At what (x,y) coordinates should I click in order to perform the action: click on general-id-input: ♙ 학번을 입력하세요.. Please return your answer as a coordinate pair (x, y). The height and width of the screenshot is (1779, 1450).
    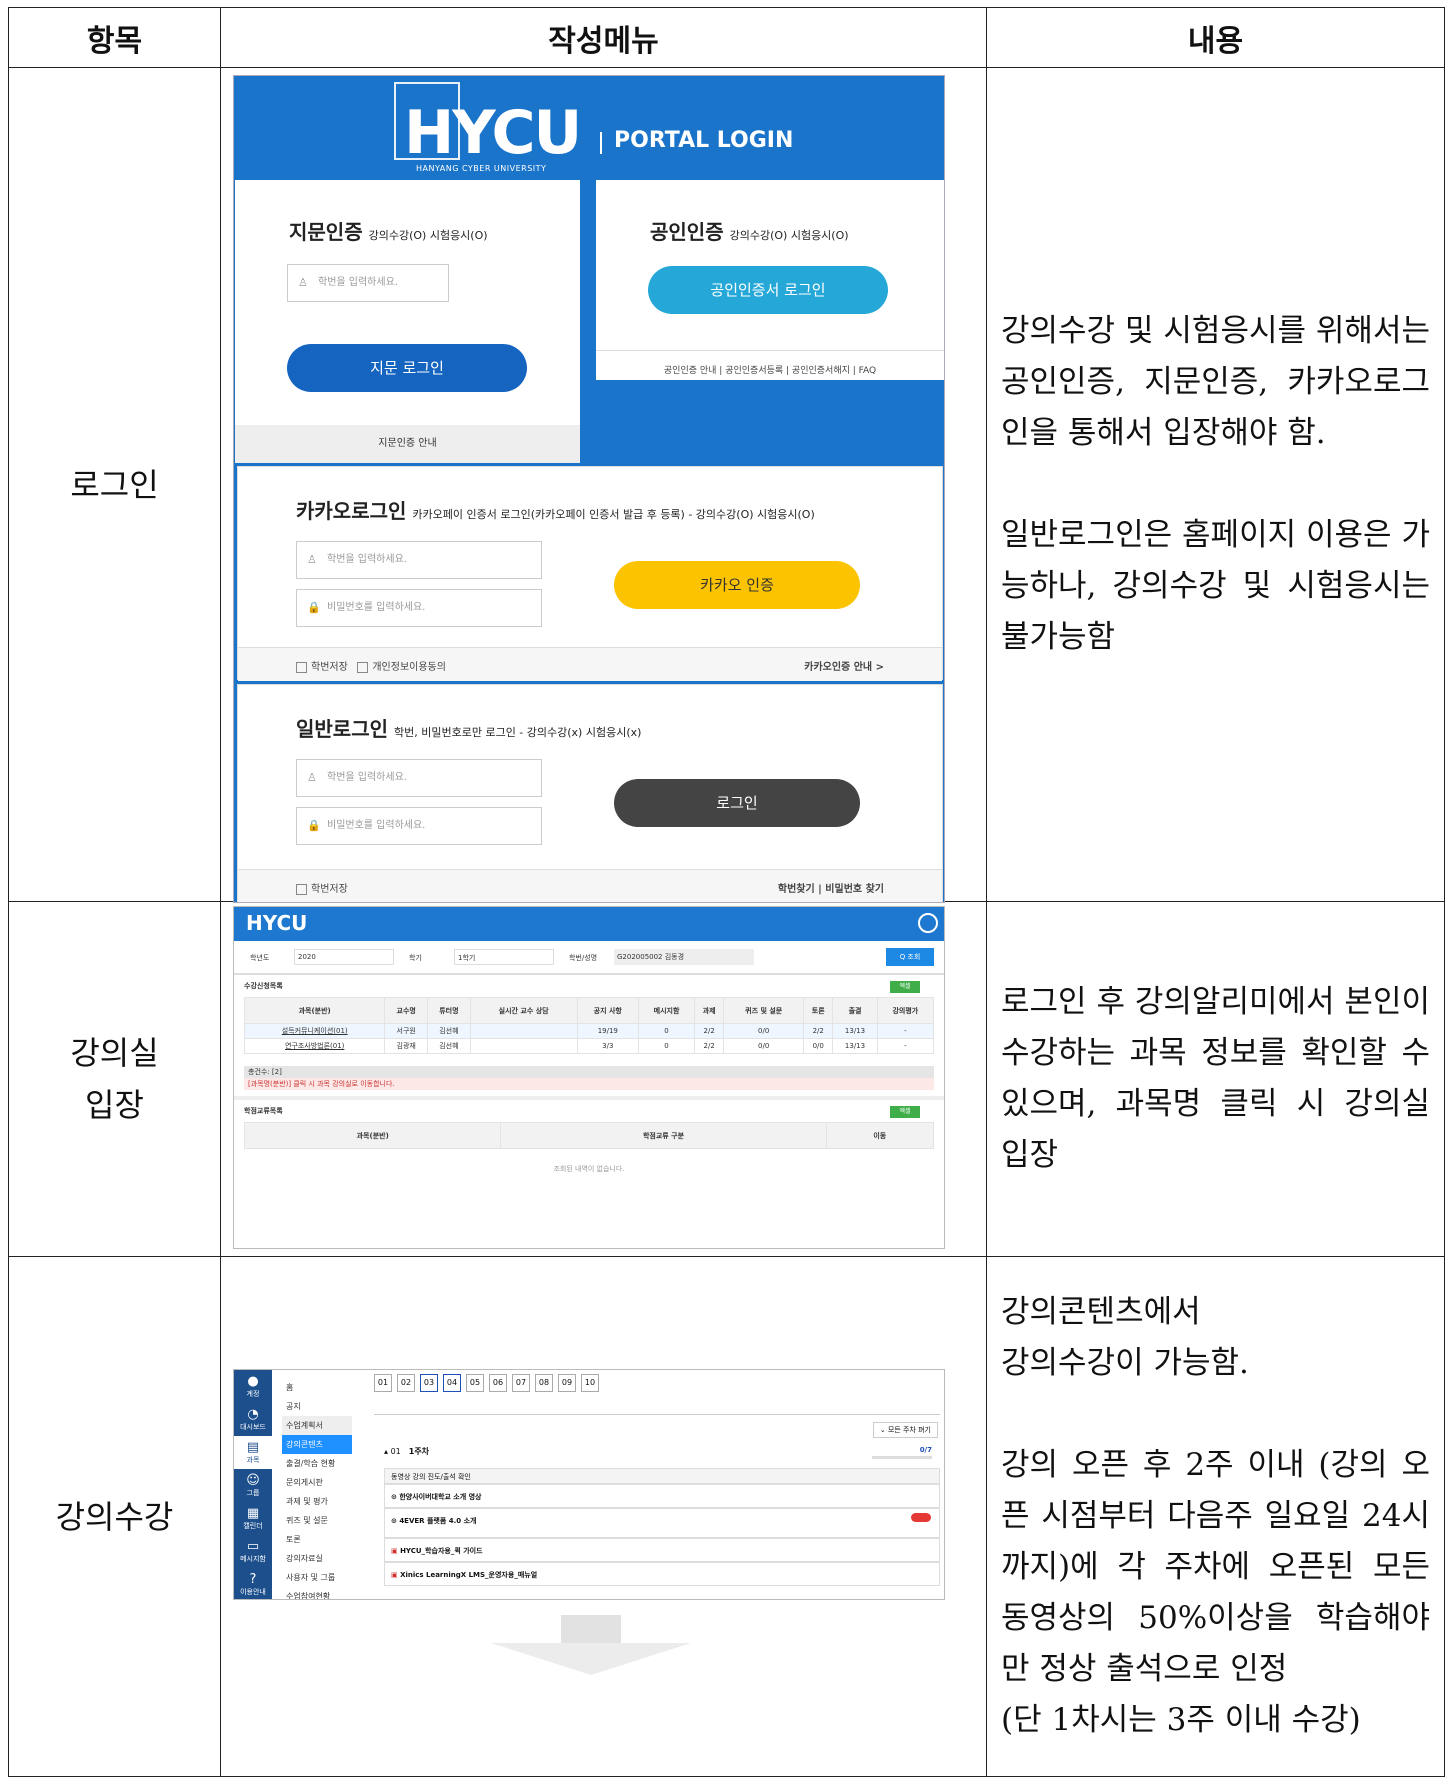
    Looking at the image, I should click on (419, 778).